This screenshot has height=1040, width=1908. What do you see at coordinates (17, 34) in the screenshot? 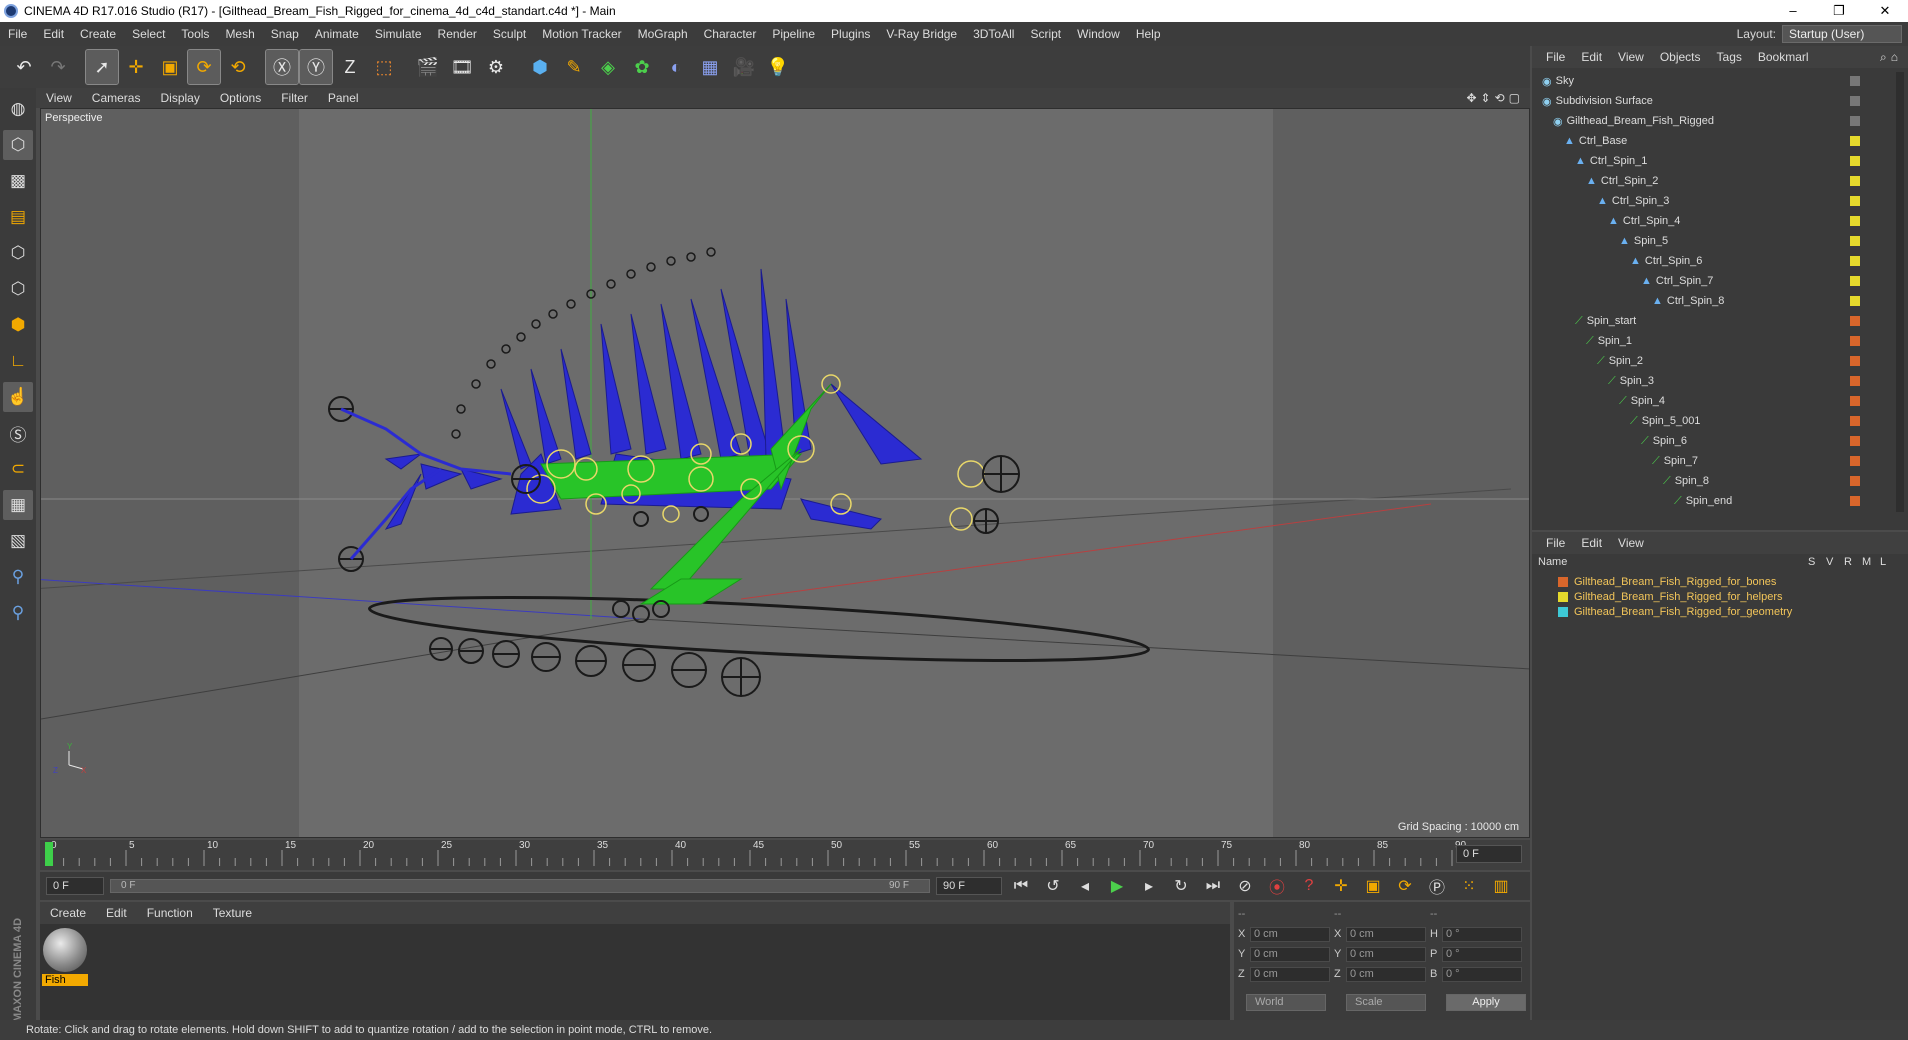
I see `menu-file: File` at bounding box center [17, 34].